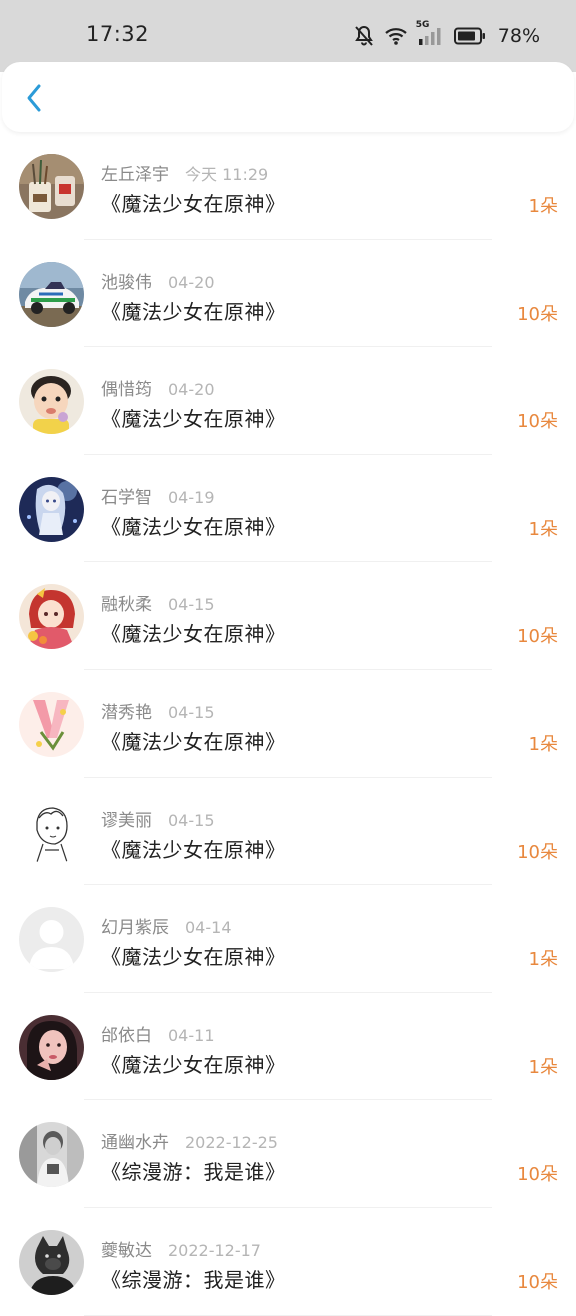 The width and height of the screenshot is (576, 1316). What do you see at coordinates (191, 497) in the screenshot?
I see `record-date: 04-19` at bounding box center [191, 497].